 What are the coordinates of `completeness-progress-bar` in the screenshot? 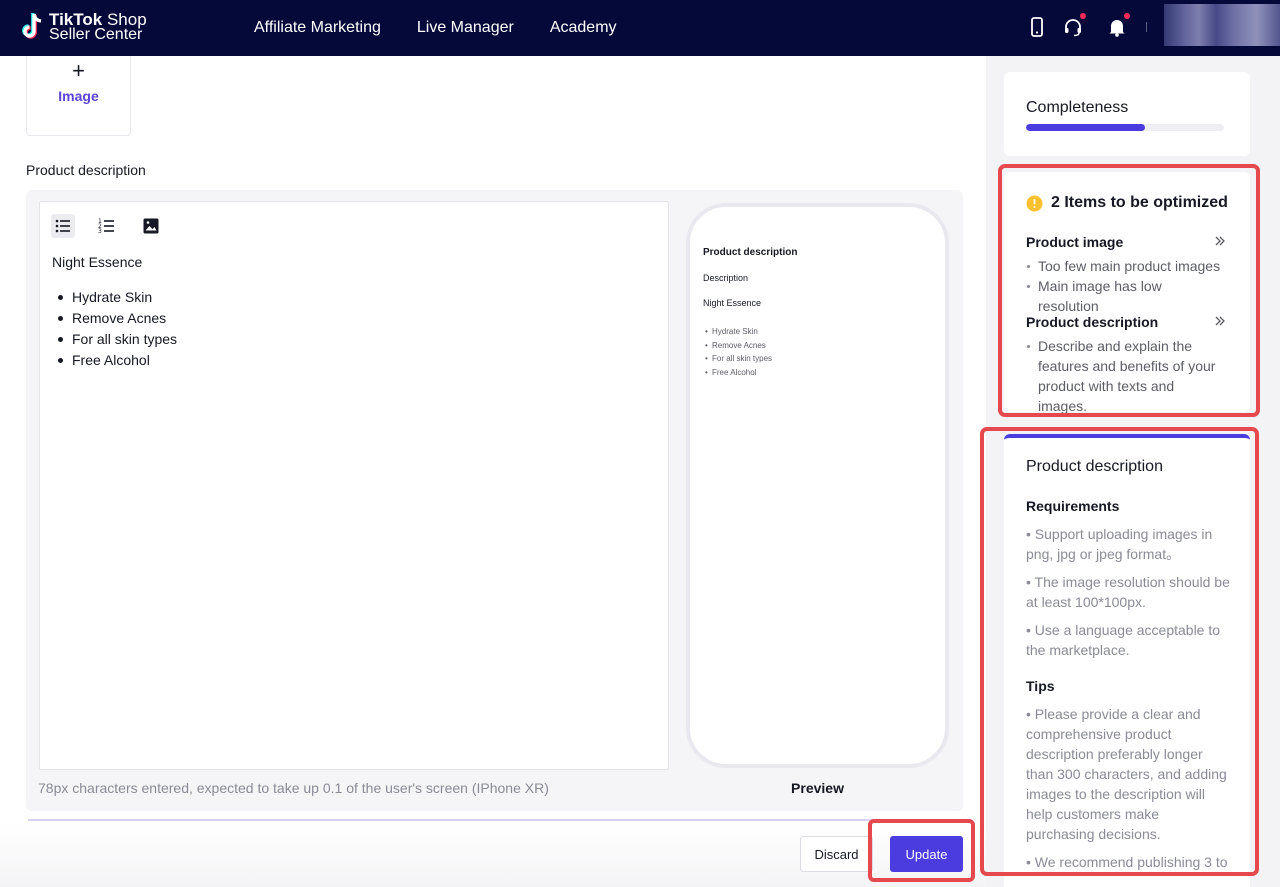 It's located at (1125, 127).